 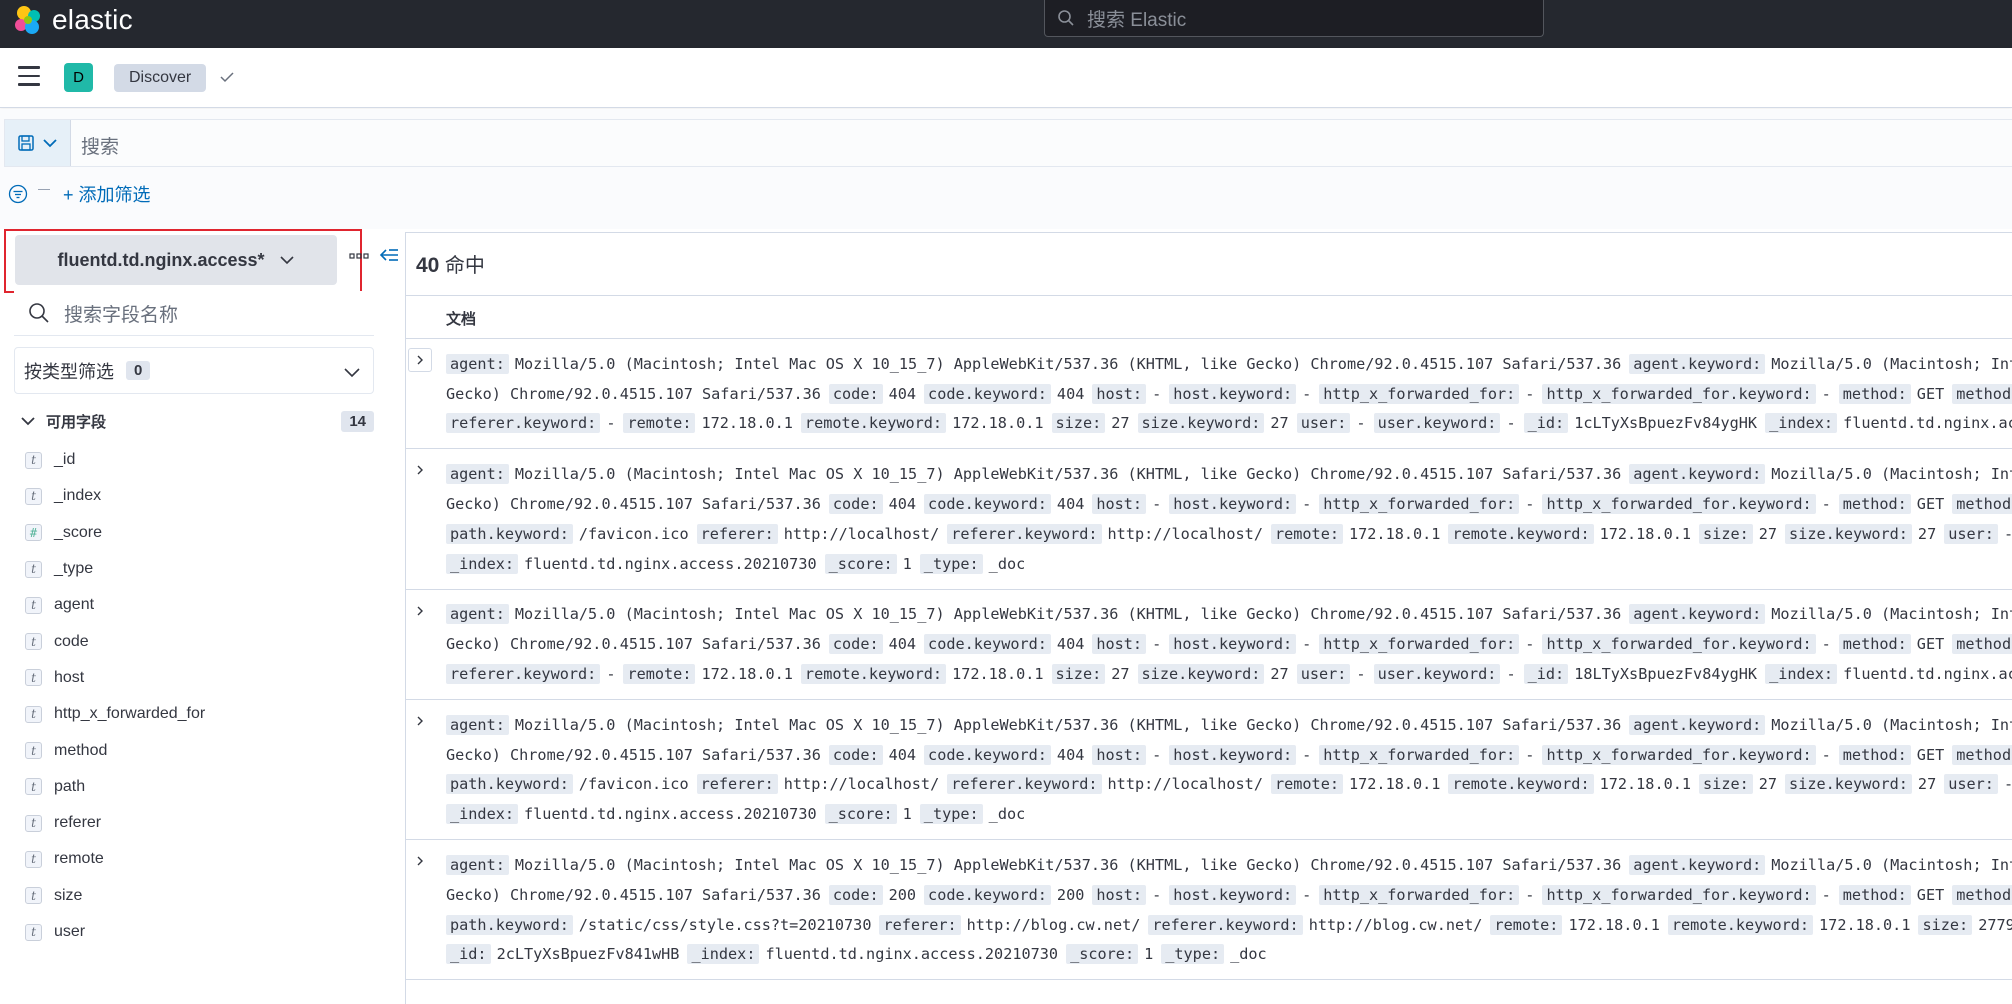 I want to click on field-list-item: t _index, so click(x=115, y=496).